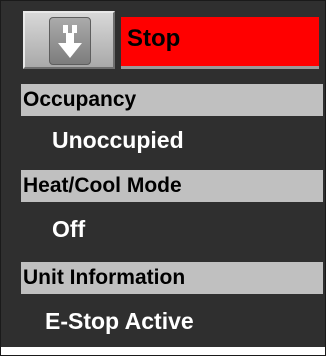 The width and height of the screenshot is (326, 356). I want to click on download-button, so click(69, 40).